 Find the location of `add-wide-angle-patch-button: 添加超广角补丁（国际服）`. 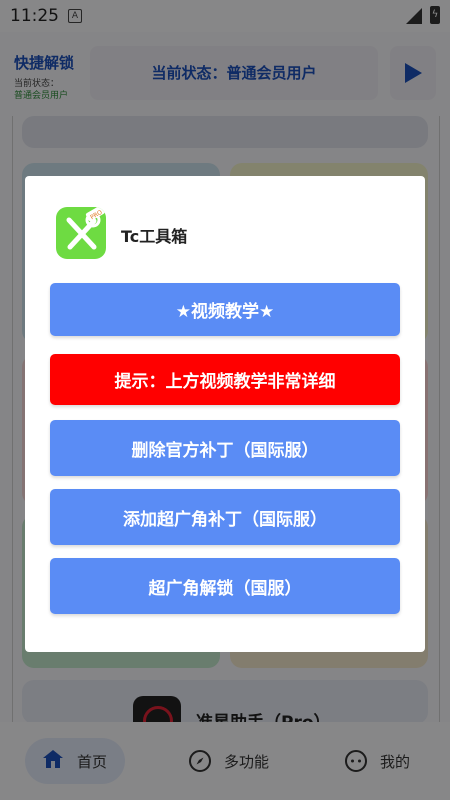

add-wide-angle-patch-button: 添加超广角补丁（国际服） is located at coordinates (225, 517).